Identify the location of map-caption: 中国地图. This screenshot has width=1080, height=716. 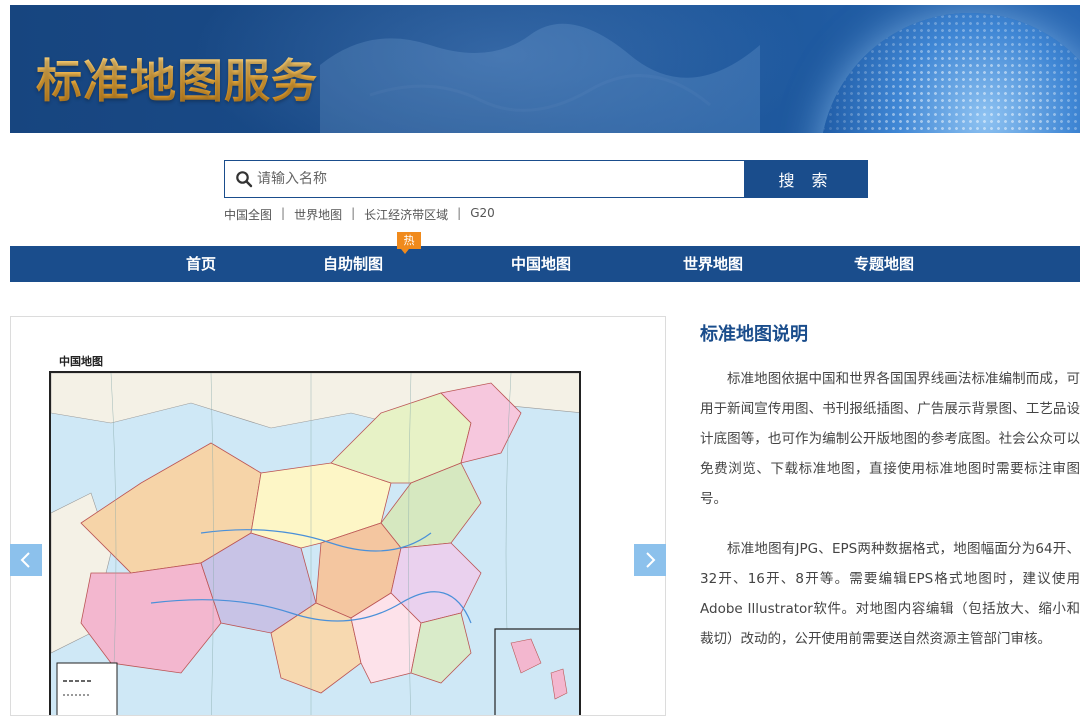
(81, 361).